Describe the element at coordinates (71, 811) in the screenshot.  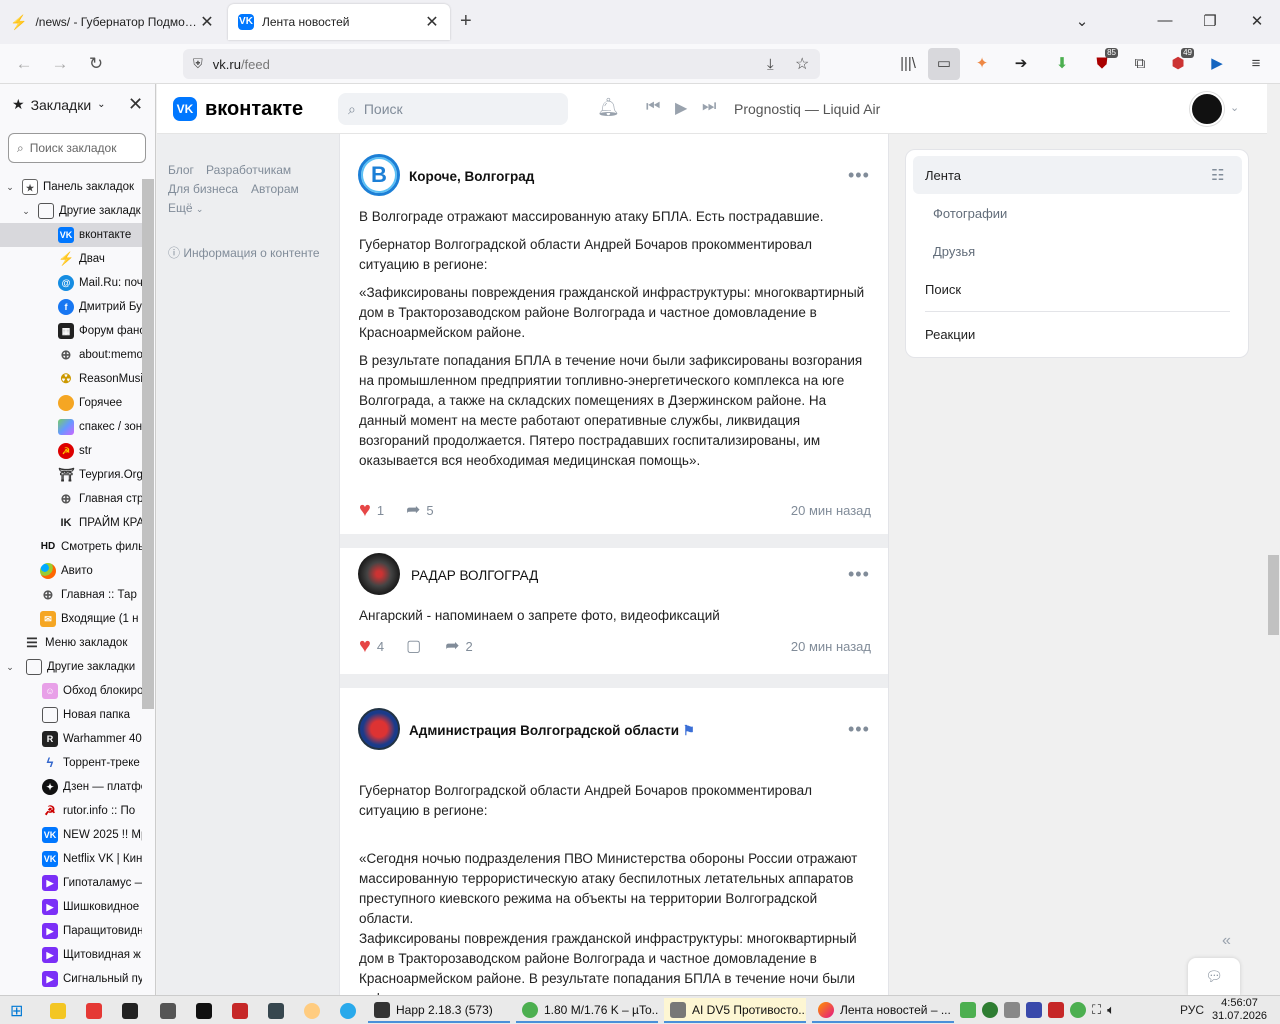
I see `bookmark-item: ☭ rutor.info :: По` at that location.